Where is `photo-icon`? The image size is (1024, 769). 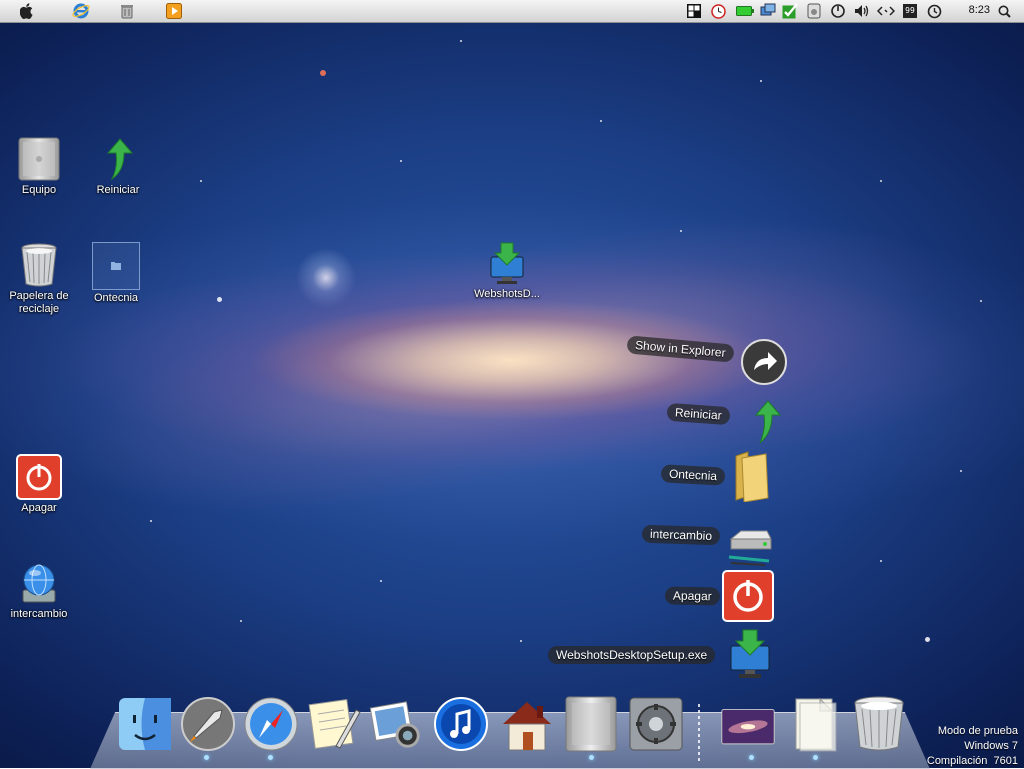
photo-icon is located at coordinates (397, 724).